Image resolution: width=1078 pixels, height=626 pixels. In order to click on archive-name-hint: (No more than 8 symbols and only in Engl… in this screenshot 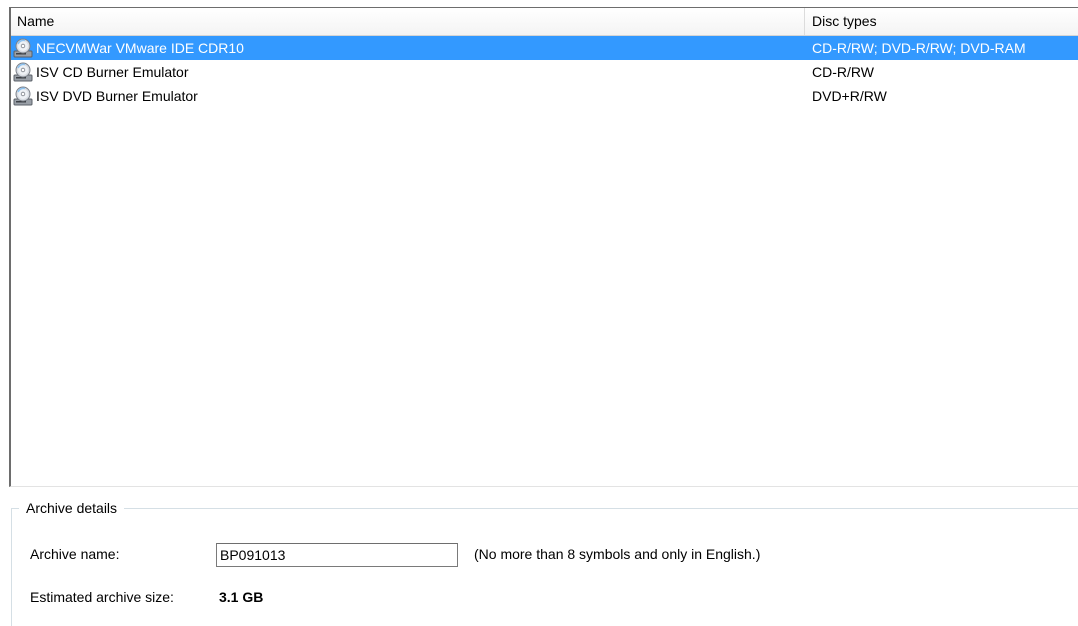, I will do `click(617, 554)`.